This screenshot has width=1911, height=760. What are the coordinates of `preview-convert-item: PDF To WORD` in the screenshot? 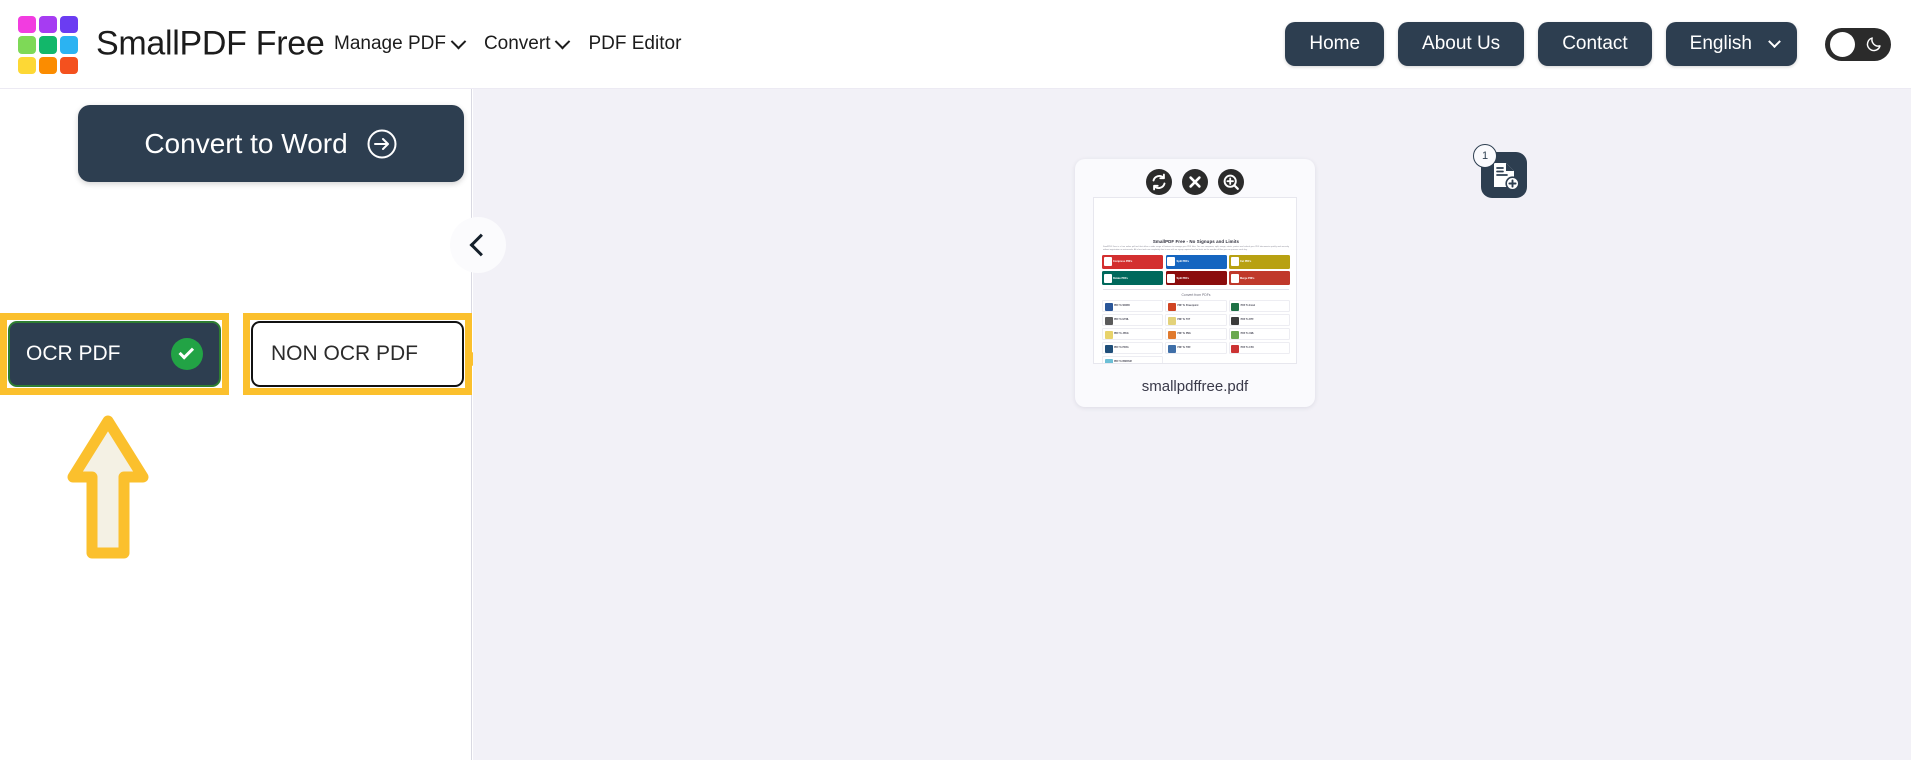 It's located at (1133, 305).